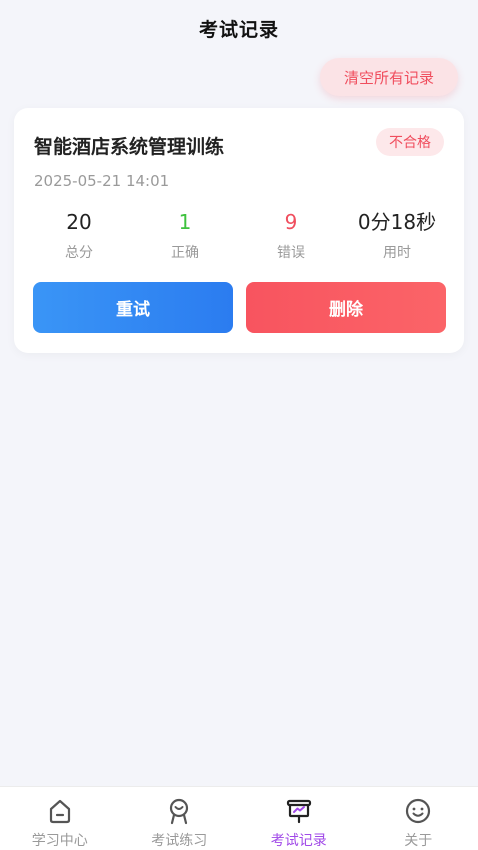  I want to click on retry-button: 重试, so click(133, 307).